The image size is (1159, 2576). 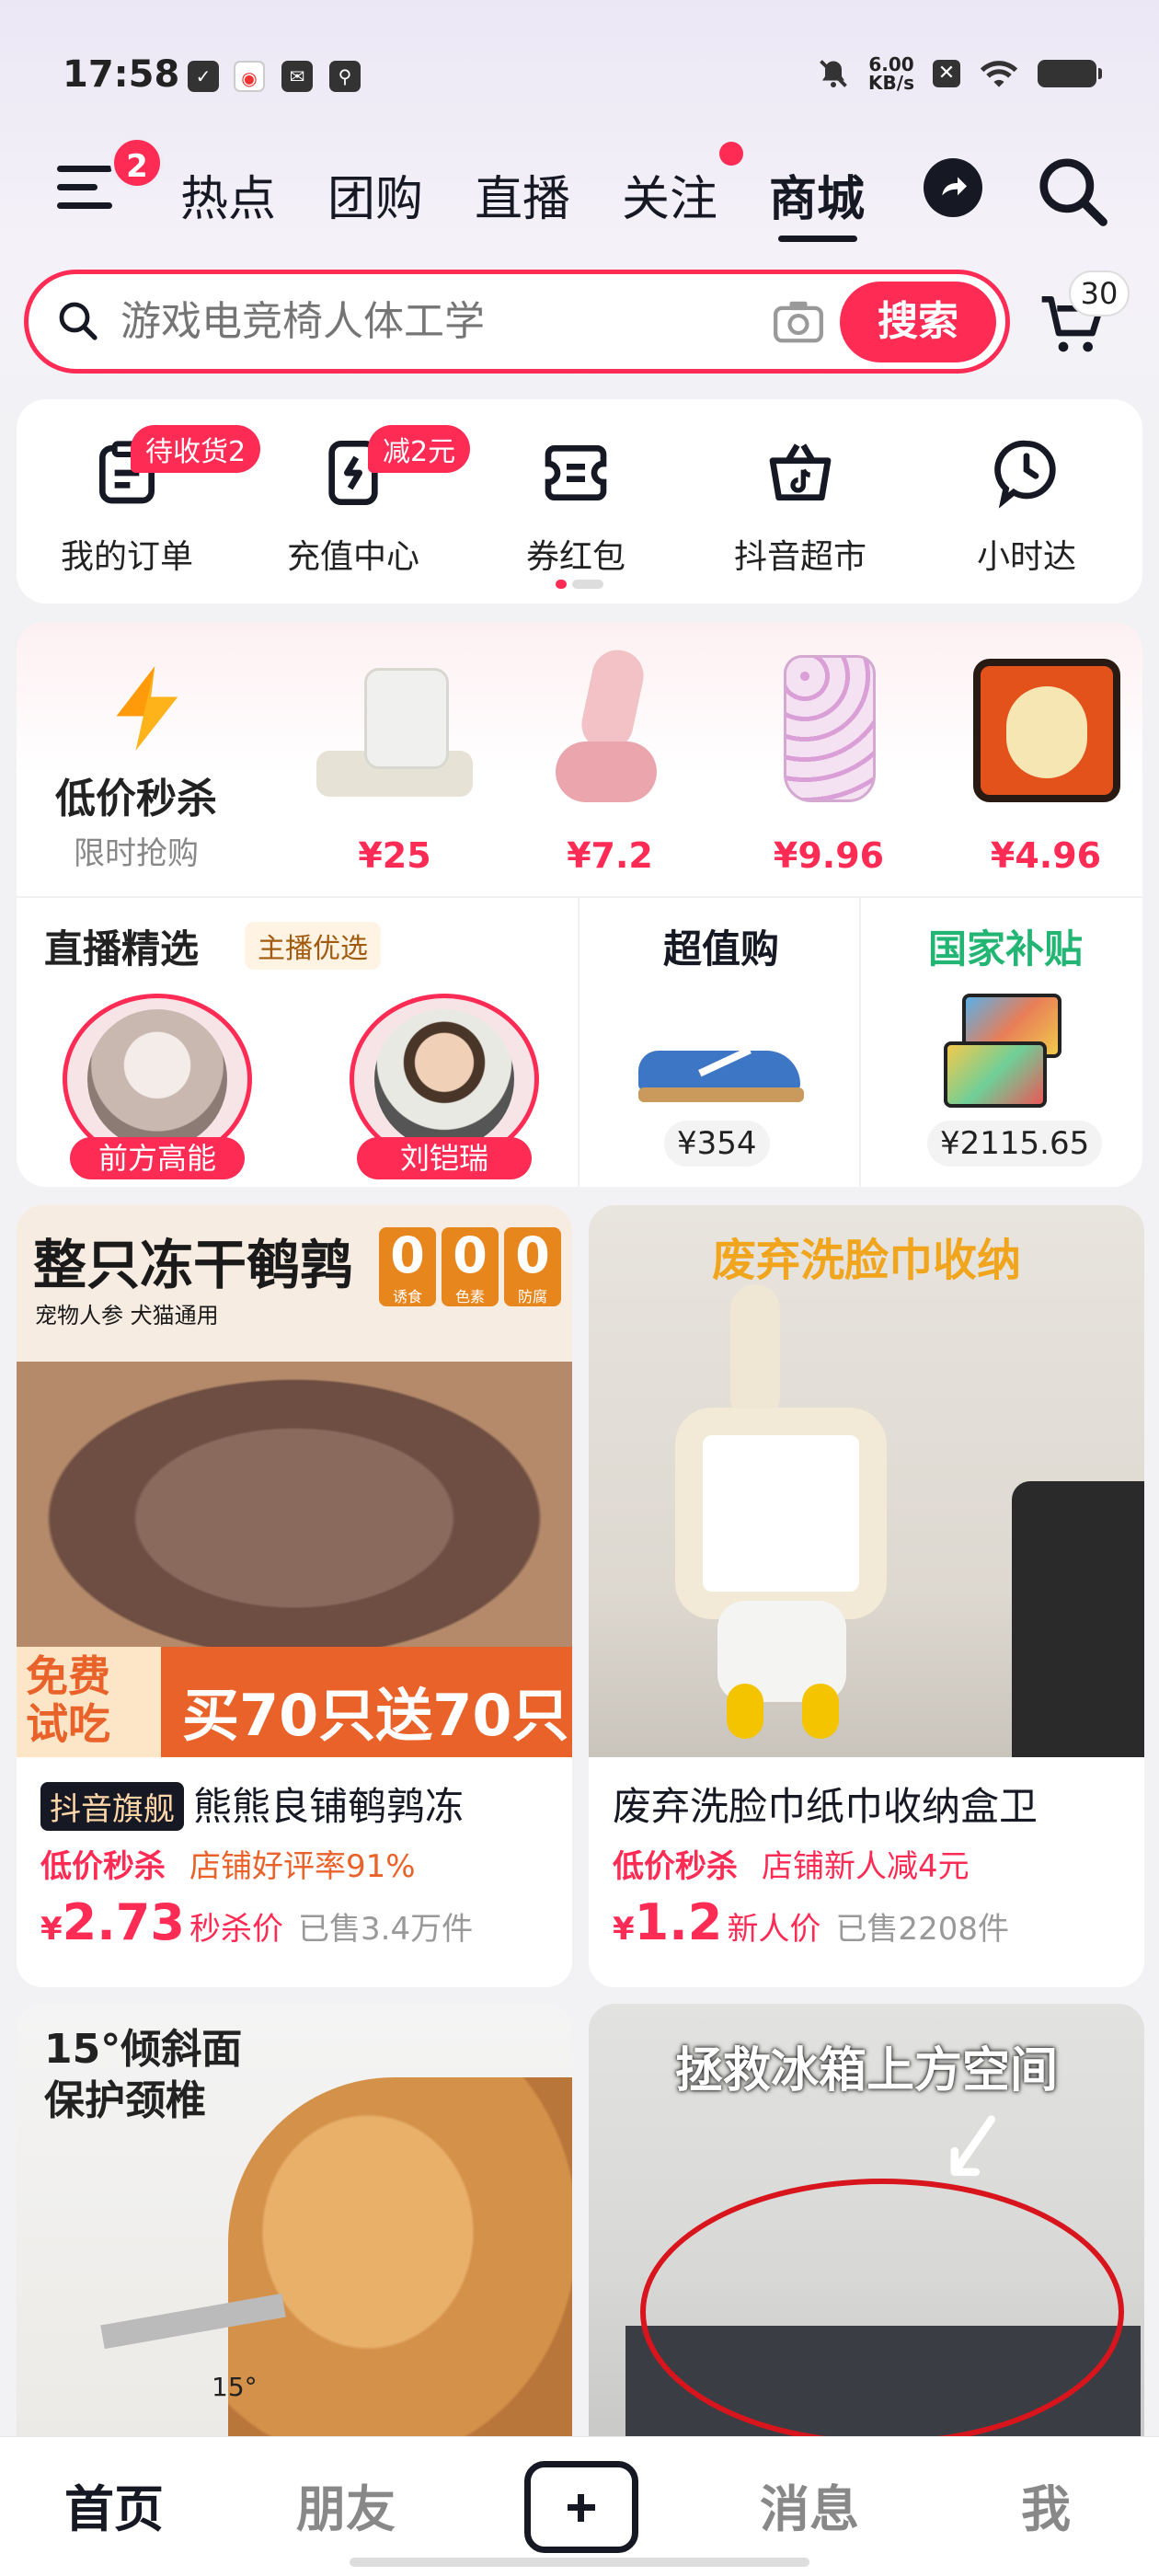 I want to click on value-deal-price: ¥354, so click(x=717, y=1144).